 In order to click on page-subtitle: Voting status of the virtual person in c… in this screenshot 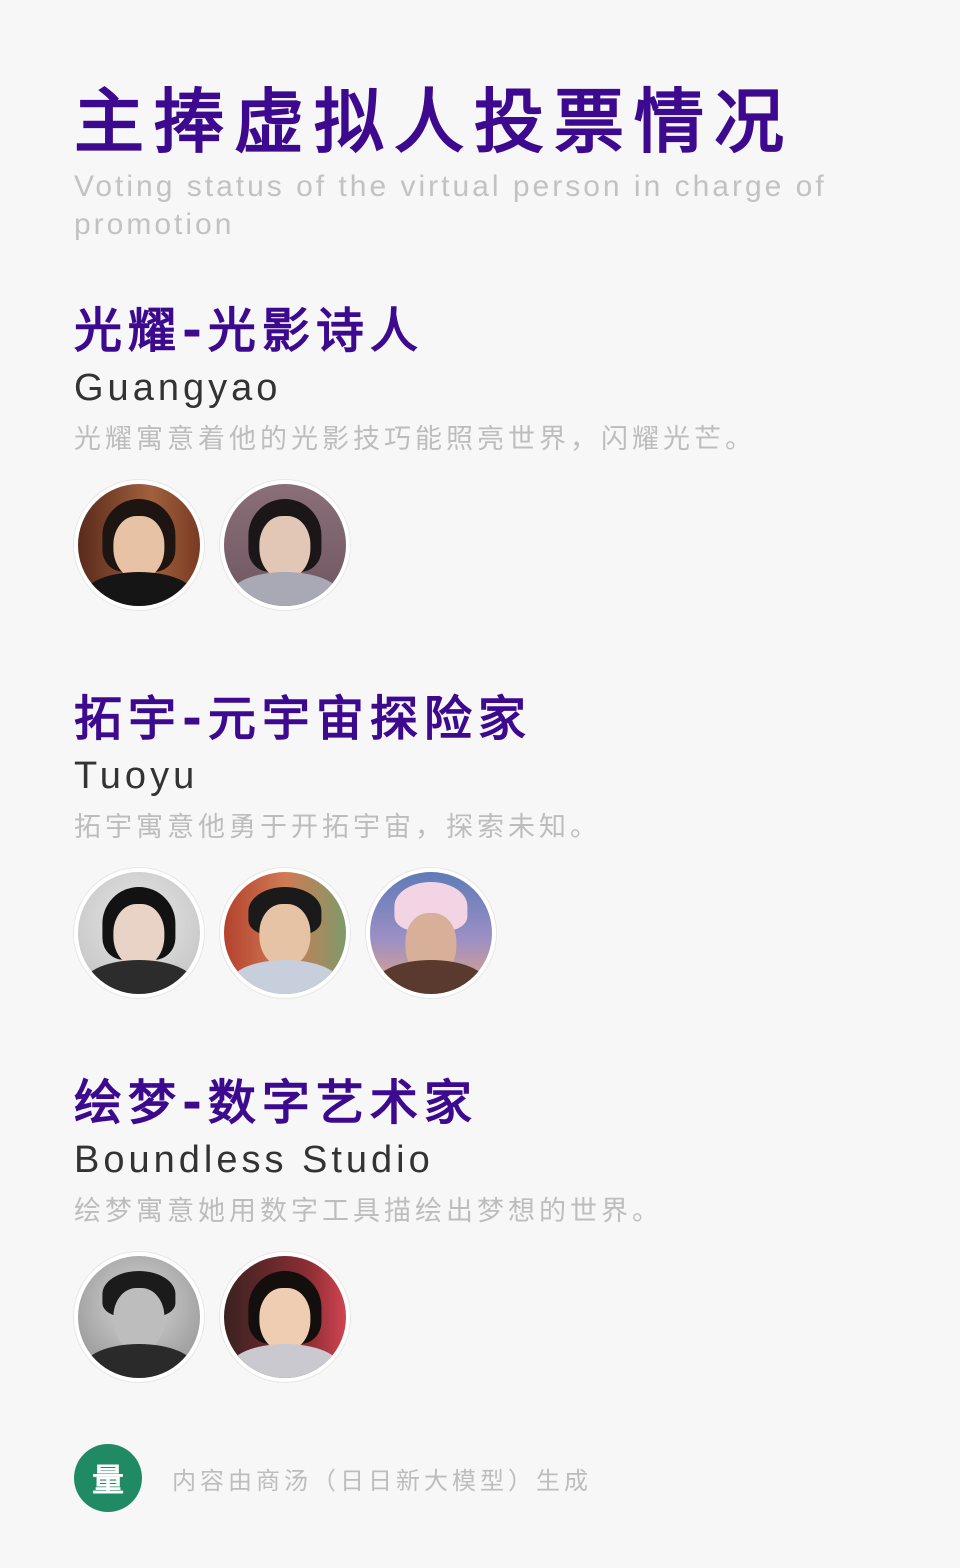, I will do `click(450, 205)`.